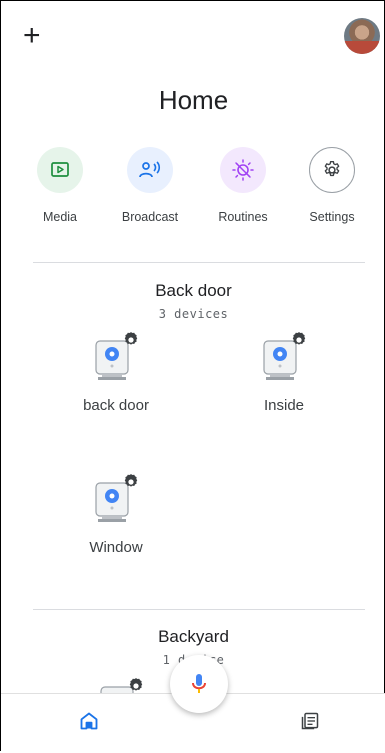  What do you see at coordinates (116, 547) in the screenshot?
I see `device-label: Window` at bounding box center [116, 547].